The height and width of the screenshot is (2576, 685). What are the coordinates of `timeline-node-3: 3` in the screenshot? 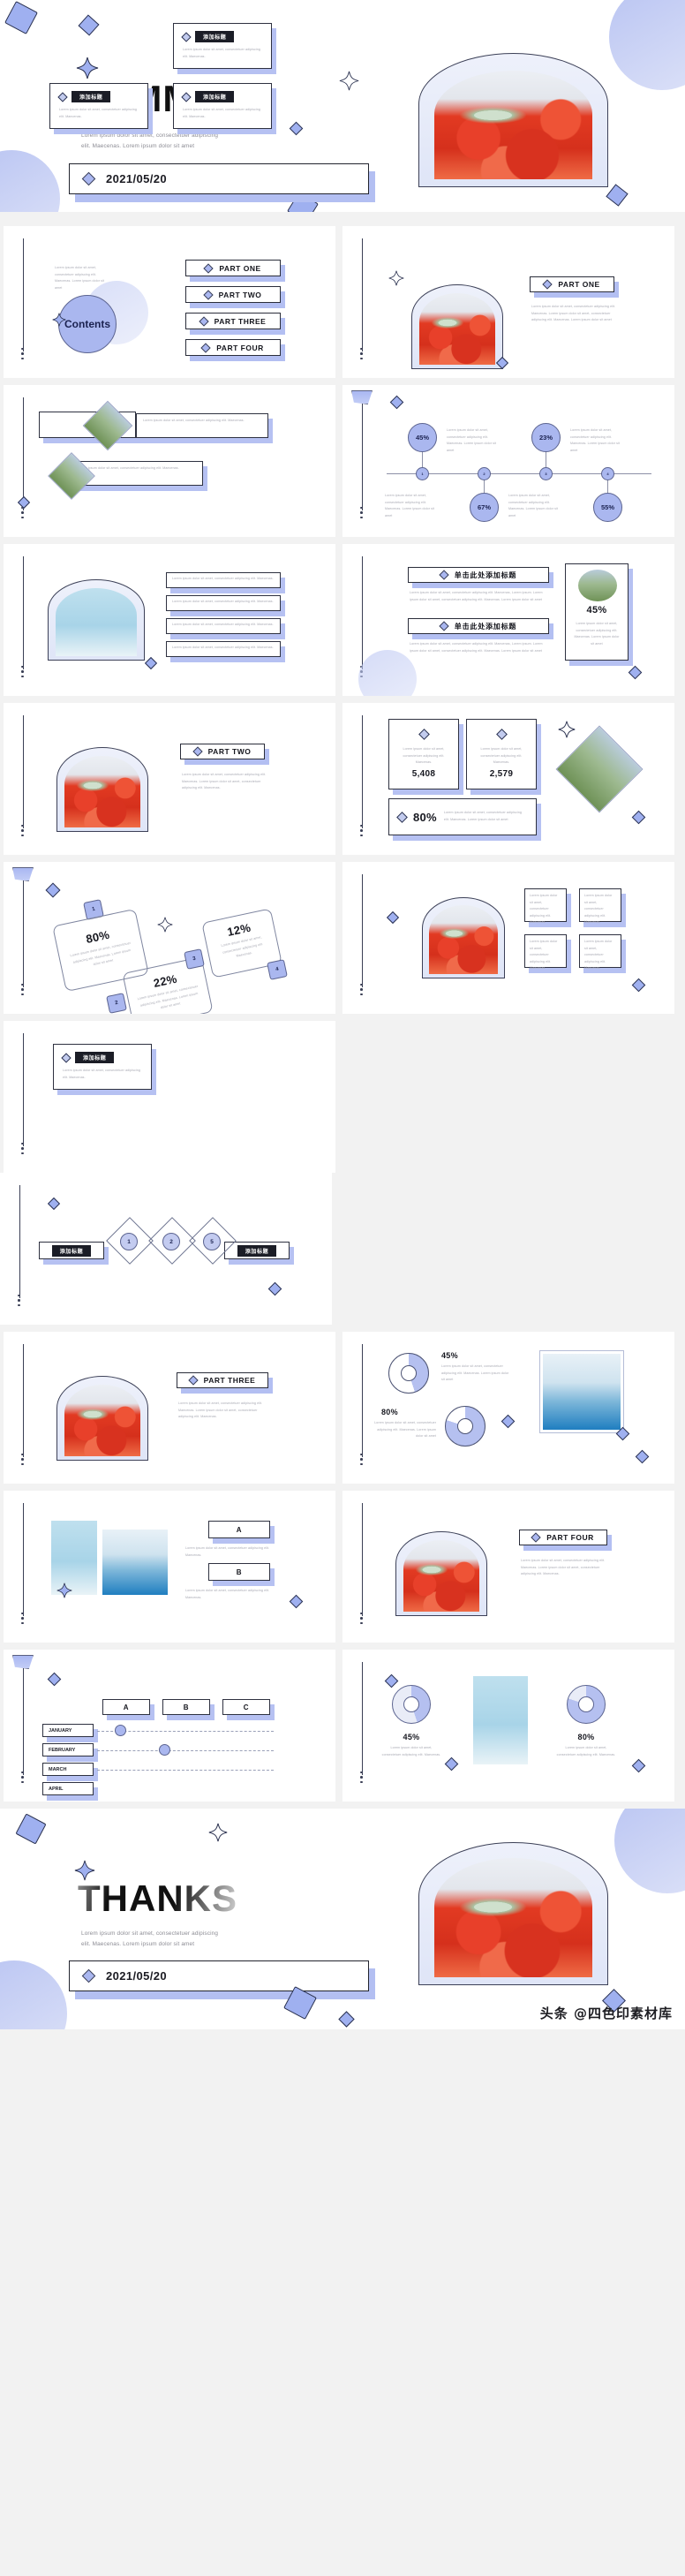 It's located at (546, 473).